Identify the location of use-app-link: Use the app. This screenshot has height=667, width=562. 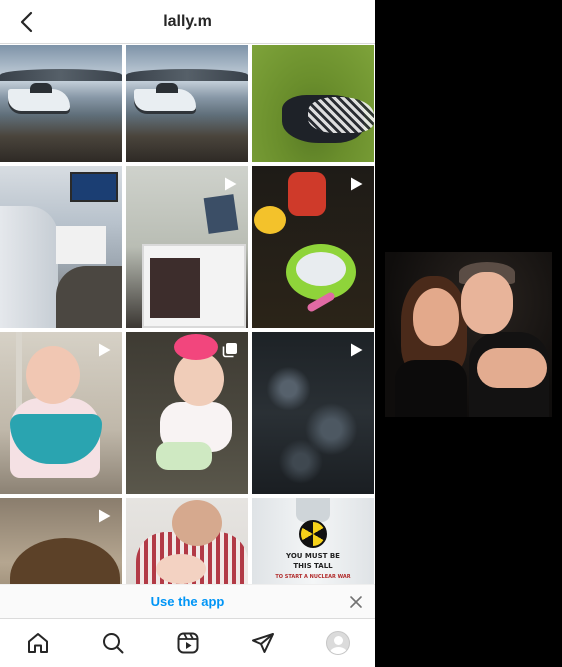
(188, 601).